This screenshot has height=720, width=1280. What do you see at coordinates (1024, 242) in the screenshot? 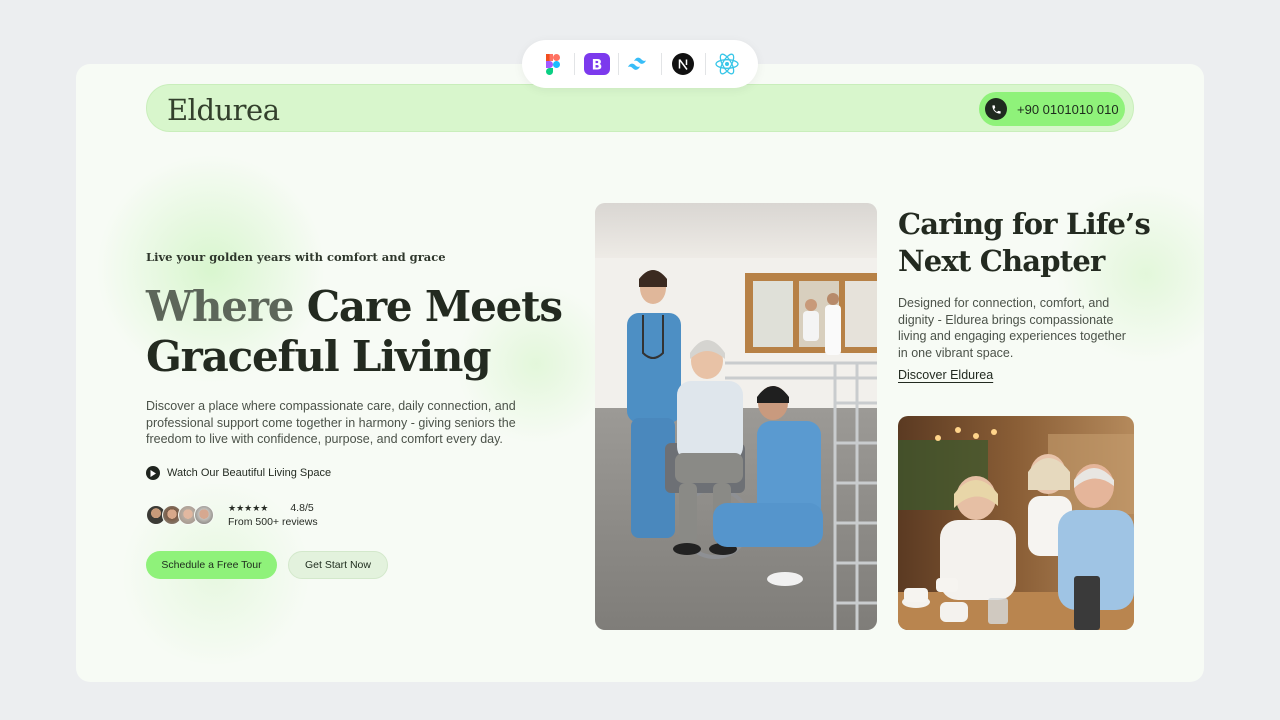
I see `section-title: Caring for Life’s Next Chapter` at bounding box center [1024, 242].